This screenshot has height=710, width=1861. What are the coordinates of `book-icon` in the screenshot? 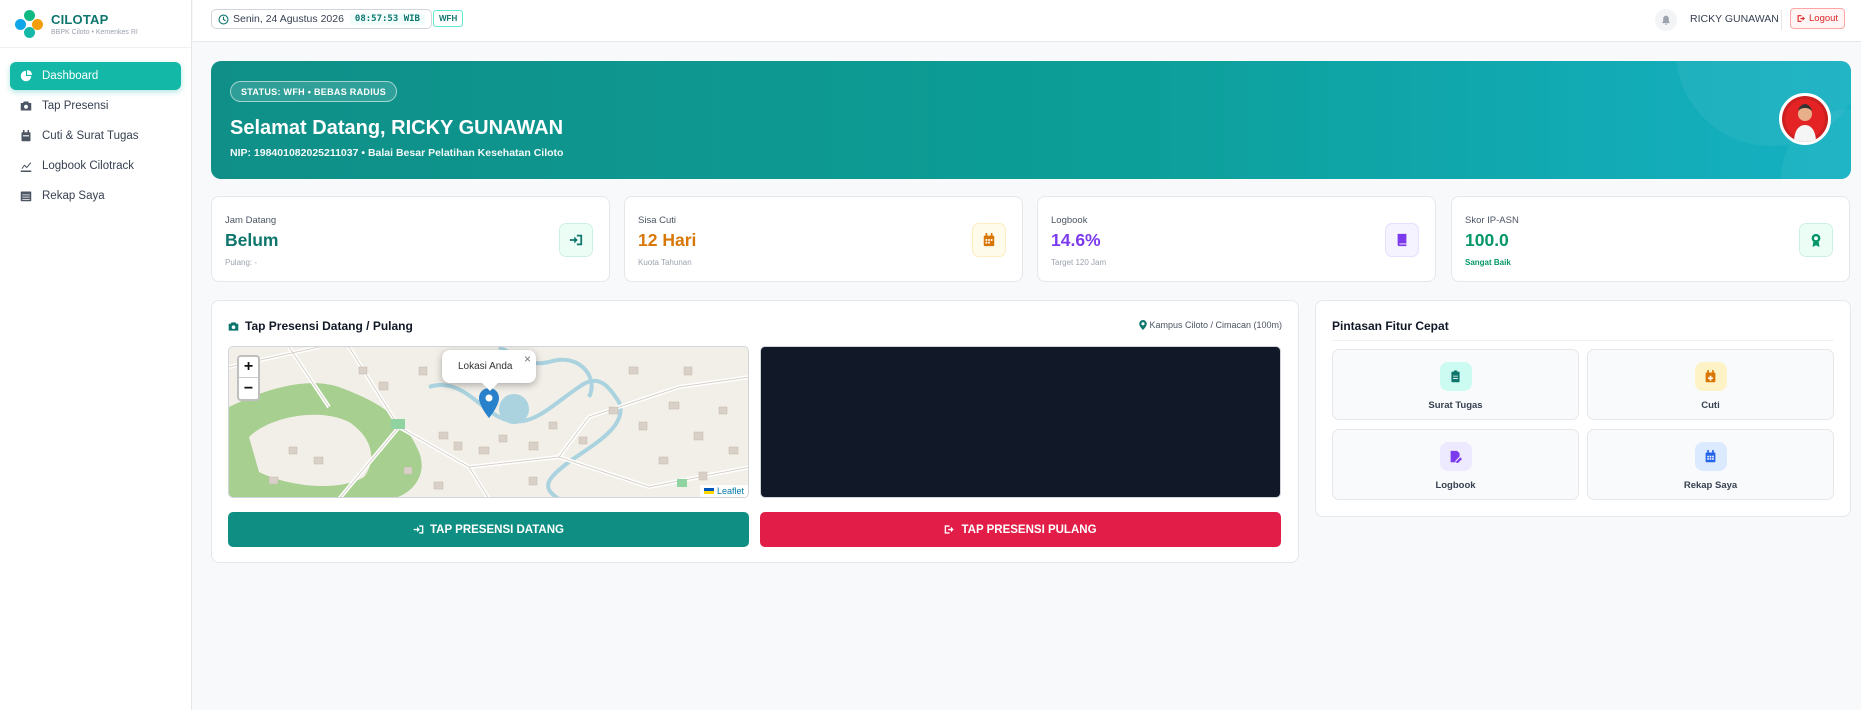 It's located at (1402, 240).